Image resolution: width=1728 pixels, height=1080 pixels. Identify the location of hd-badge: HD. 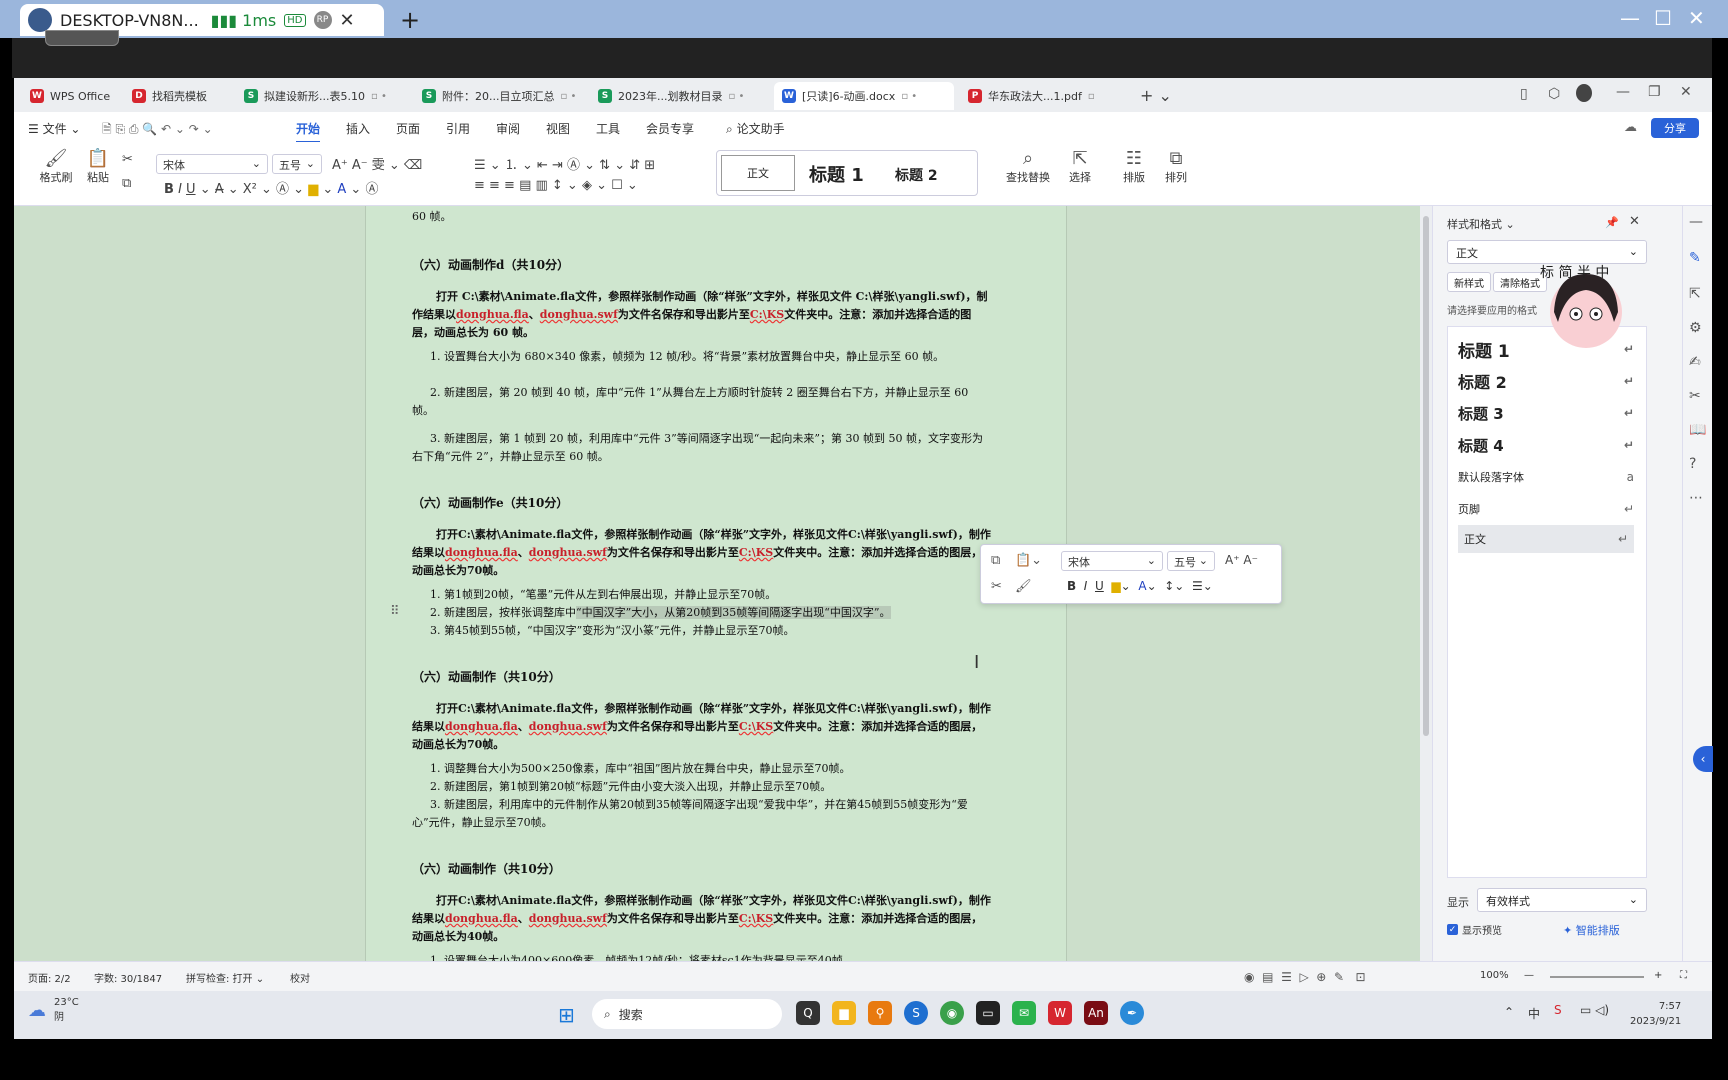
(295, 20).